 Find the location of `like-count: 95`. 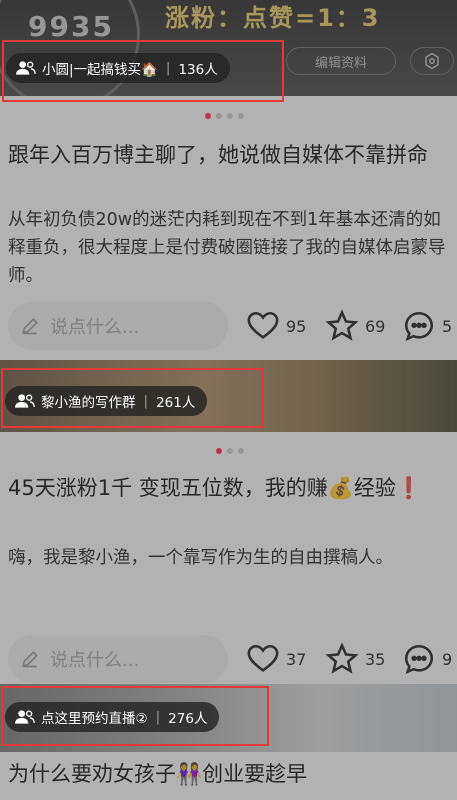

like-count: 95 is located at coordinates (296, 326).